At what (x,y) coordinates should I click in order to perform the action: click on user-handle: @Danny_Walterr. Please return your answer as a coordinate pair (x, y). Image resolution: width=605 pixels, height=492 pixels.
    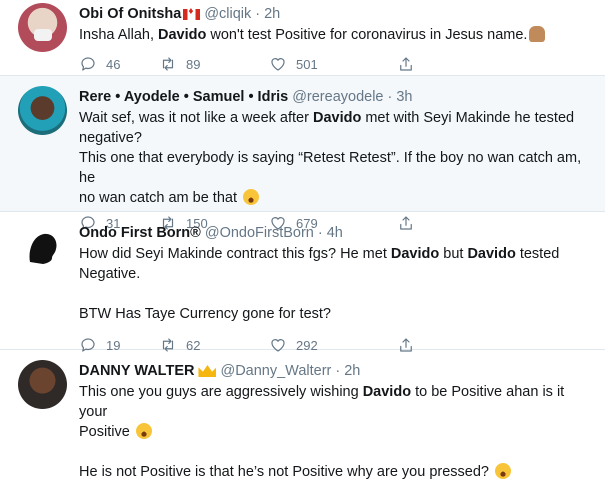
    Looking at the image, I should click on (275, 371).